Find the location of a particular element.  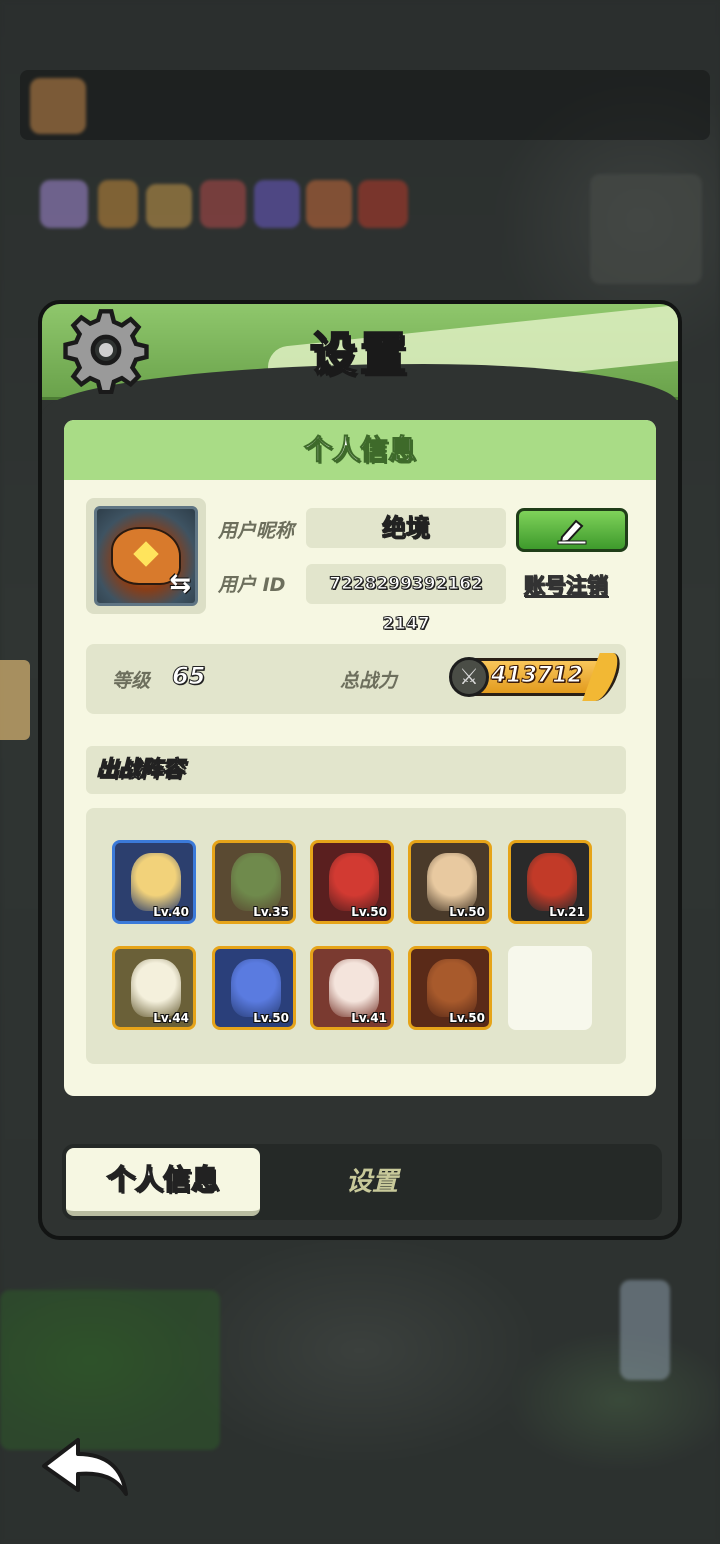

empty-hero-slot is located at coordinates (550, 988).